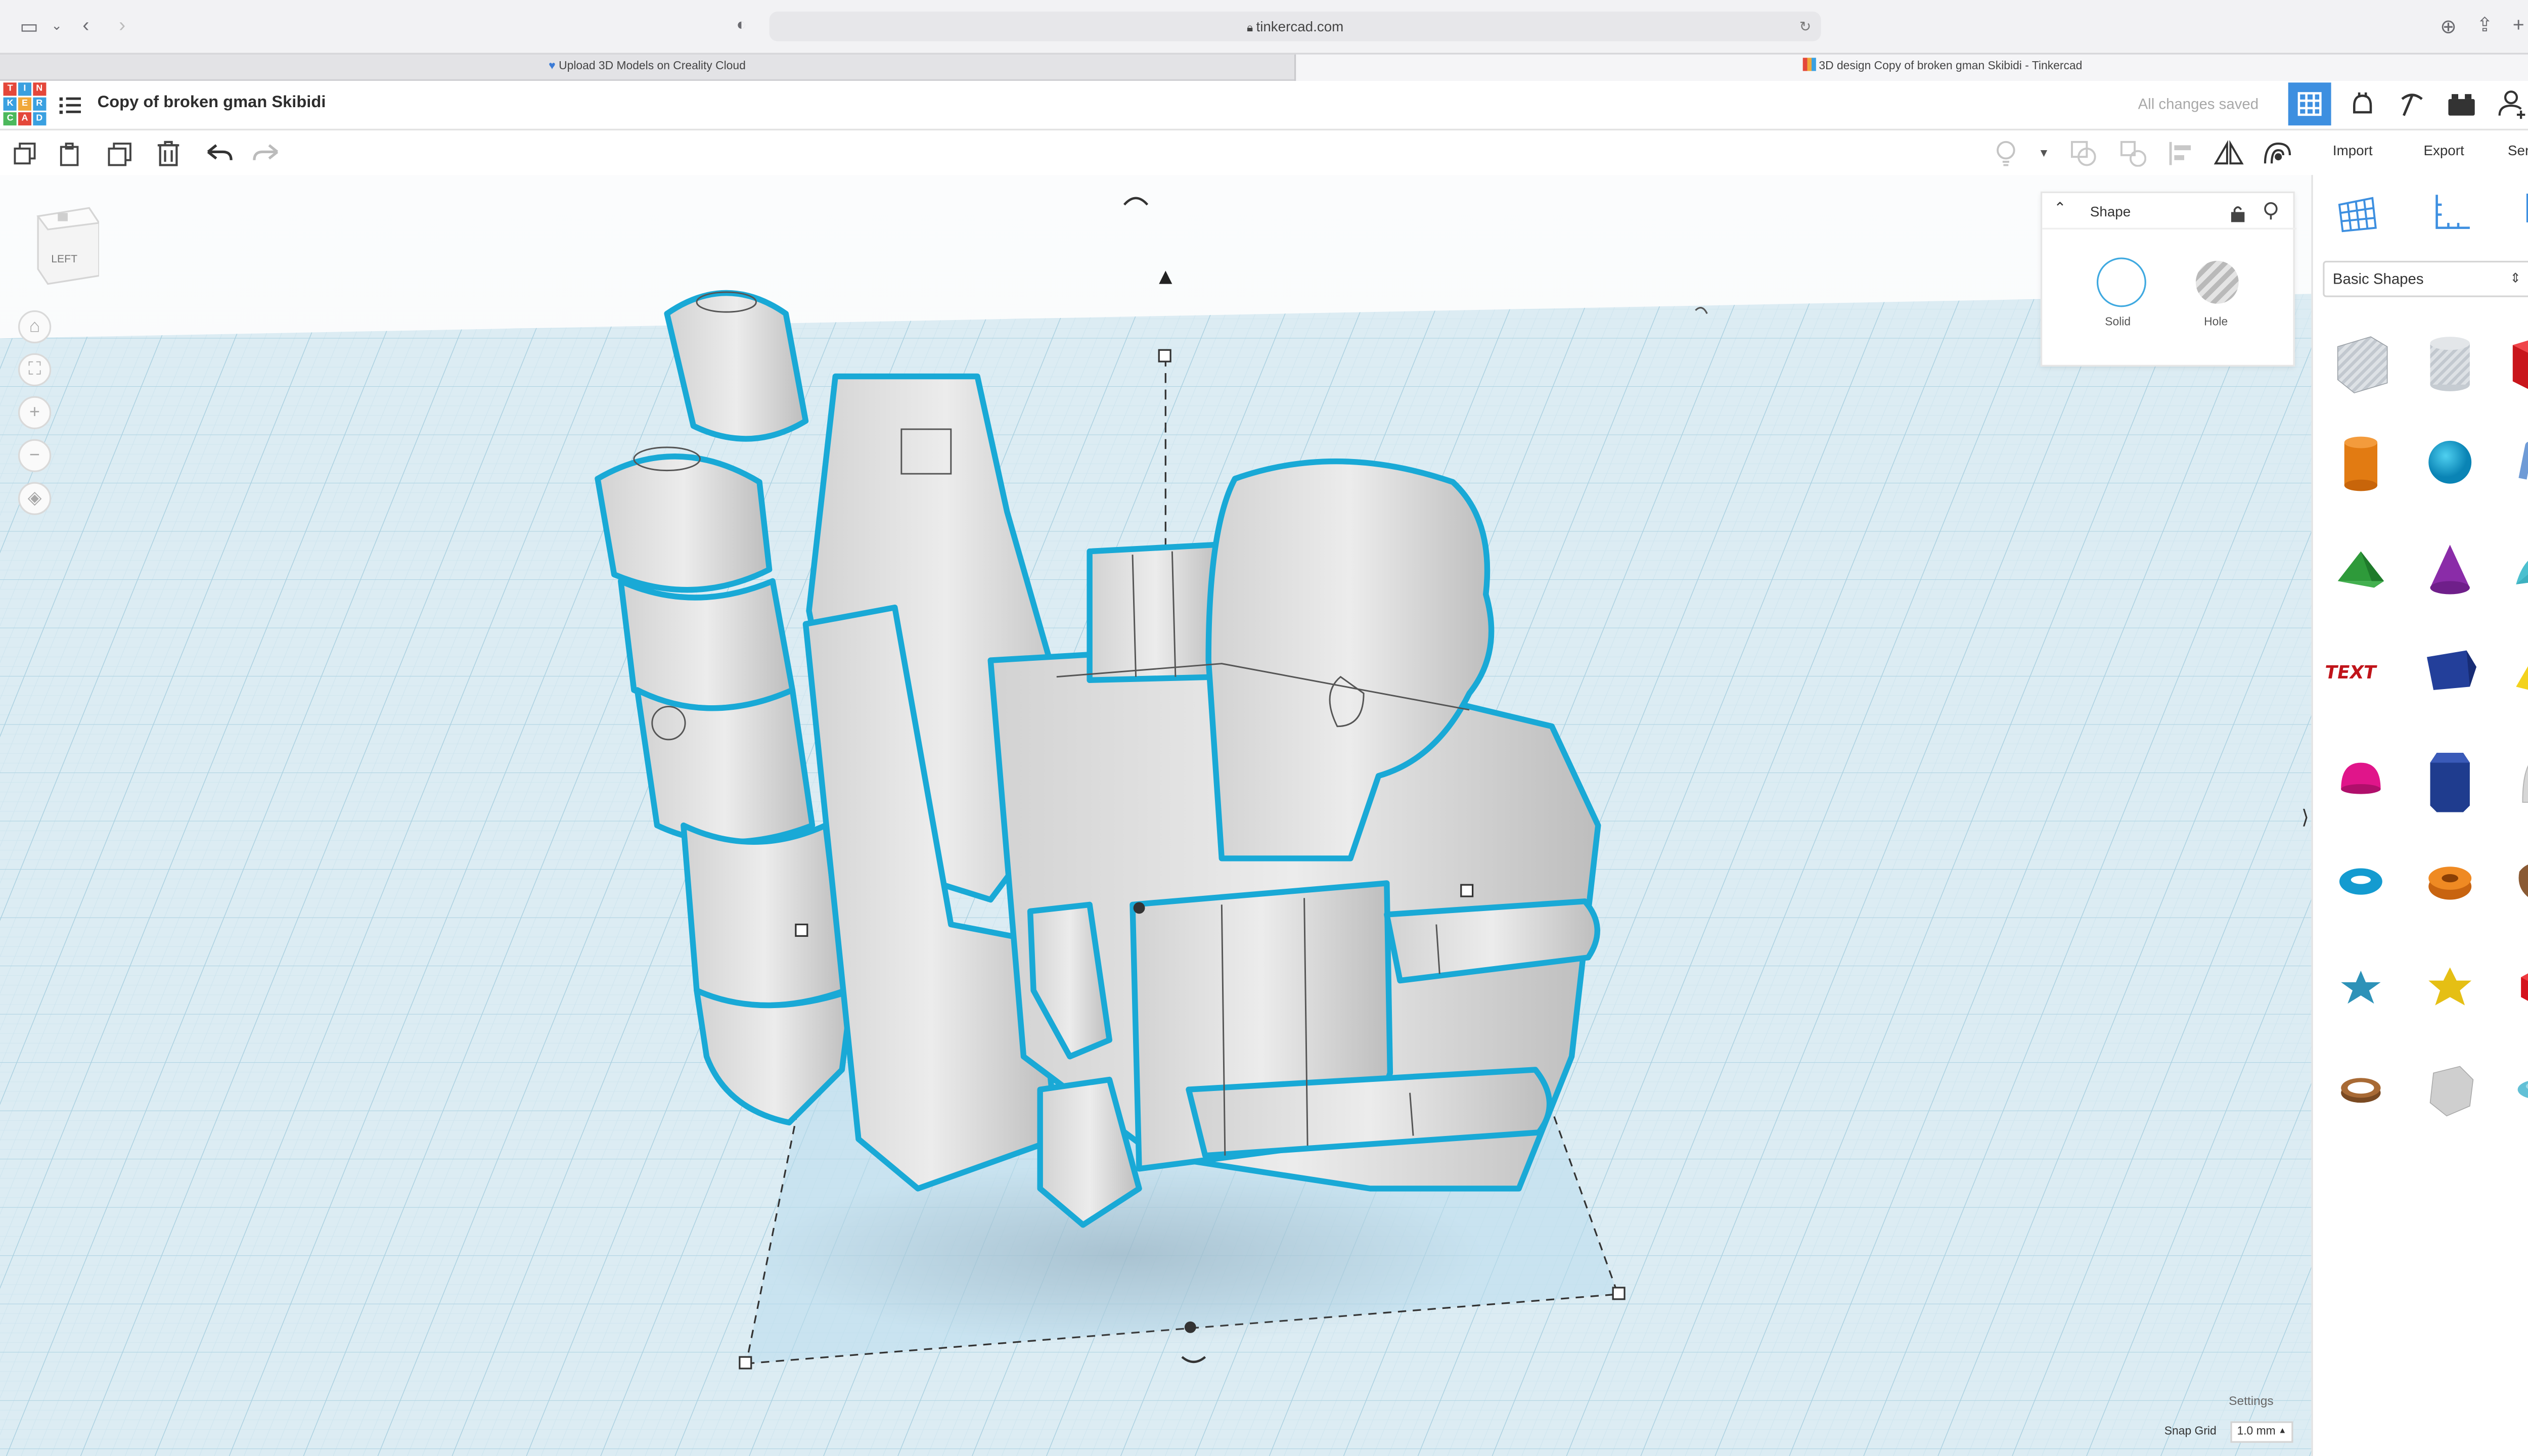 The width and height of the screenshot is (2528, 1456). Describe the element at coordinates (2361, 779) in the screenshot. I see `shape-half-sphere` at that location.